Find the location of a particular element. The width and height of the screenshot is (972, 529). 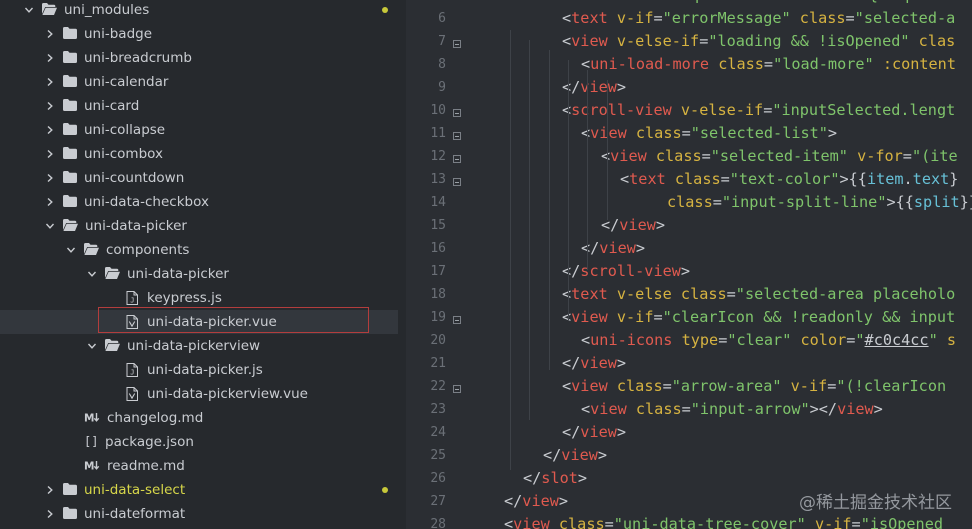

code-token: view is located at coordinates (598, 87).